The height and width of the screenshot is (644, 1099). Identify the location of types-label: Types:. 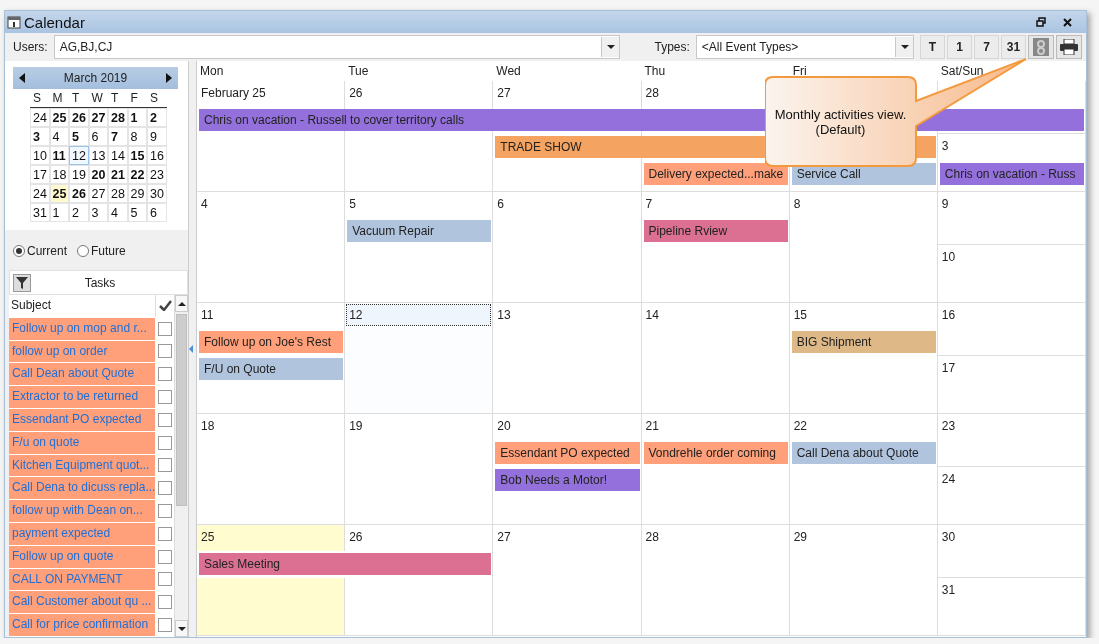
(672, 47).